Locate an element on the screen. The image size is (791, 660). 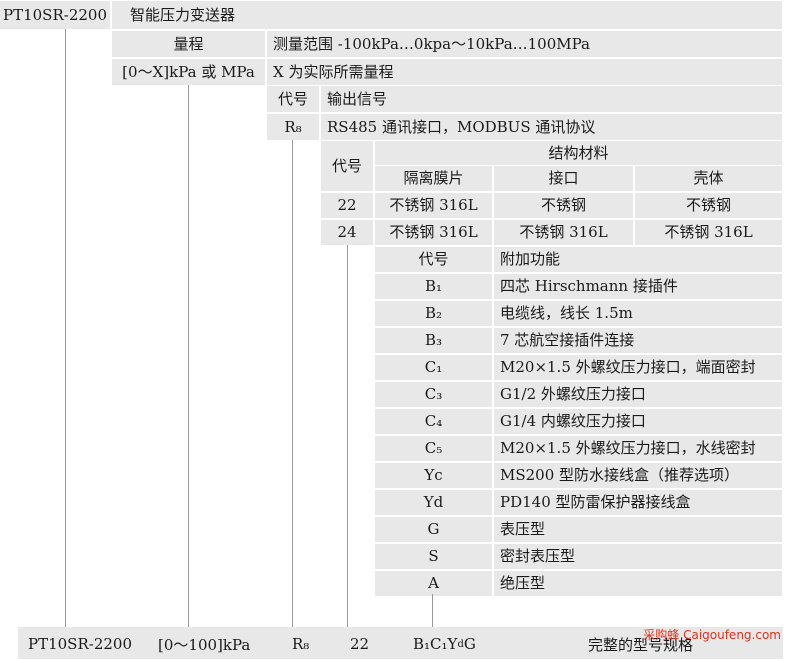
extras-row-code: B₁ is located at coordinates (433, 286).